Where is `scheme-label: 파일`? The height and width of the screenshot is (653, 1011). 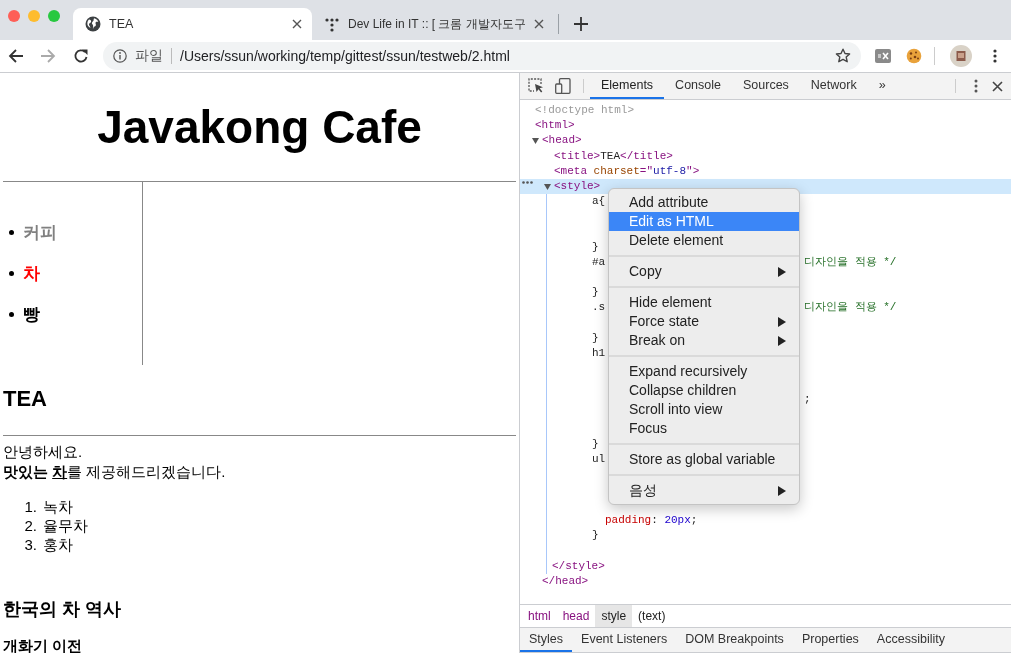
scheme-label: 파일 is located at coordinates (149, 55).